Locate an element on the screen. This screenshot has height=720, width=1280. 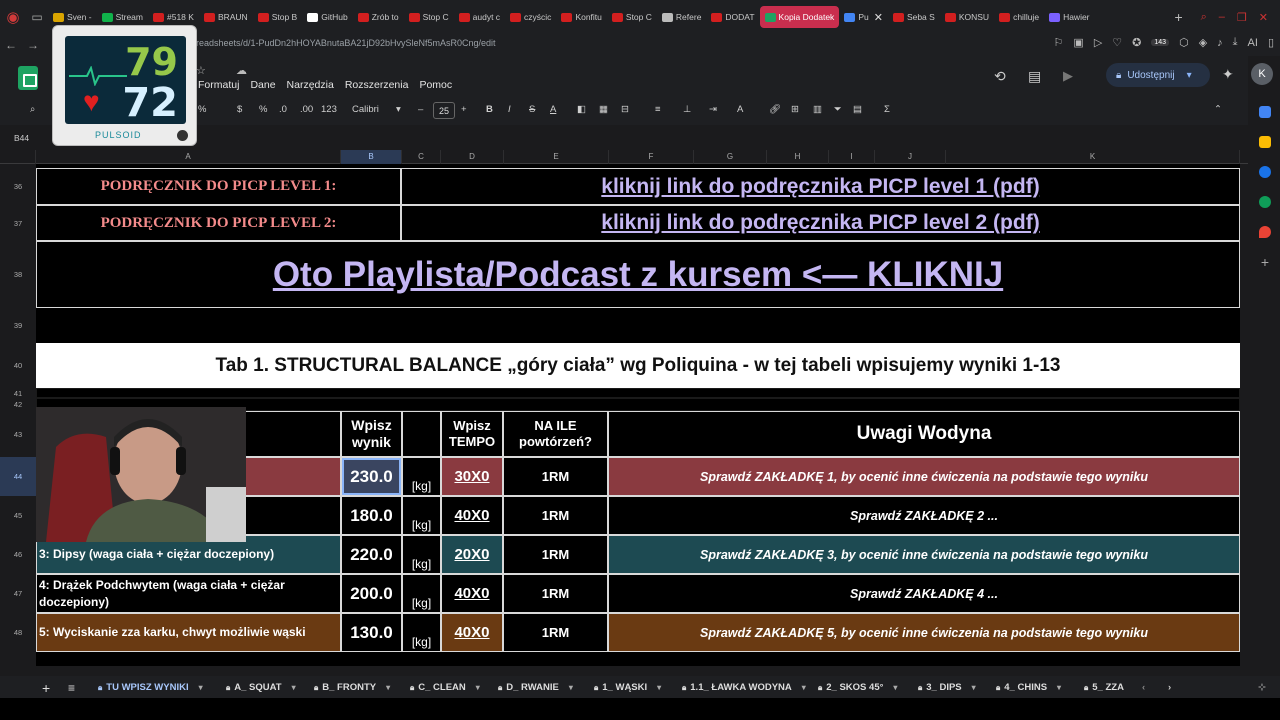
row-header: 43 is located at coordinates (18, 434).